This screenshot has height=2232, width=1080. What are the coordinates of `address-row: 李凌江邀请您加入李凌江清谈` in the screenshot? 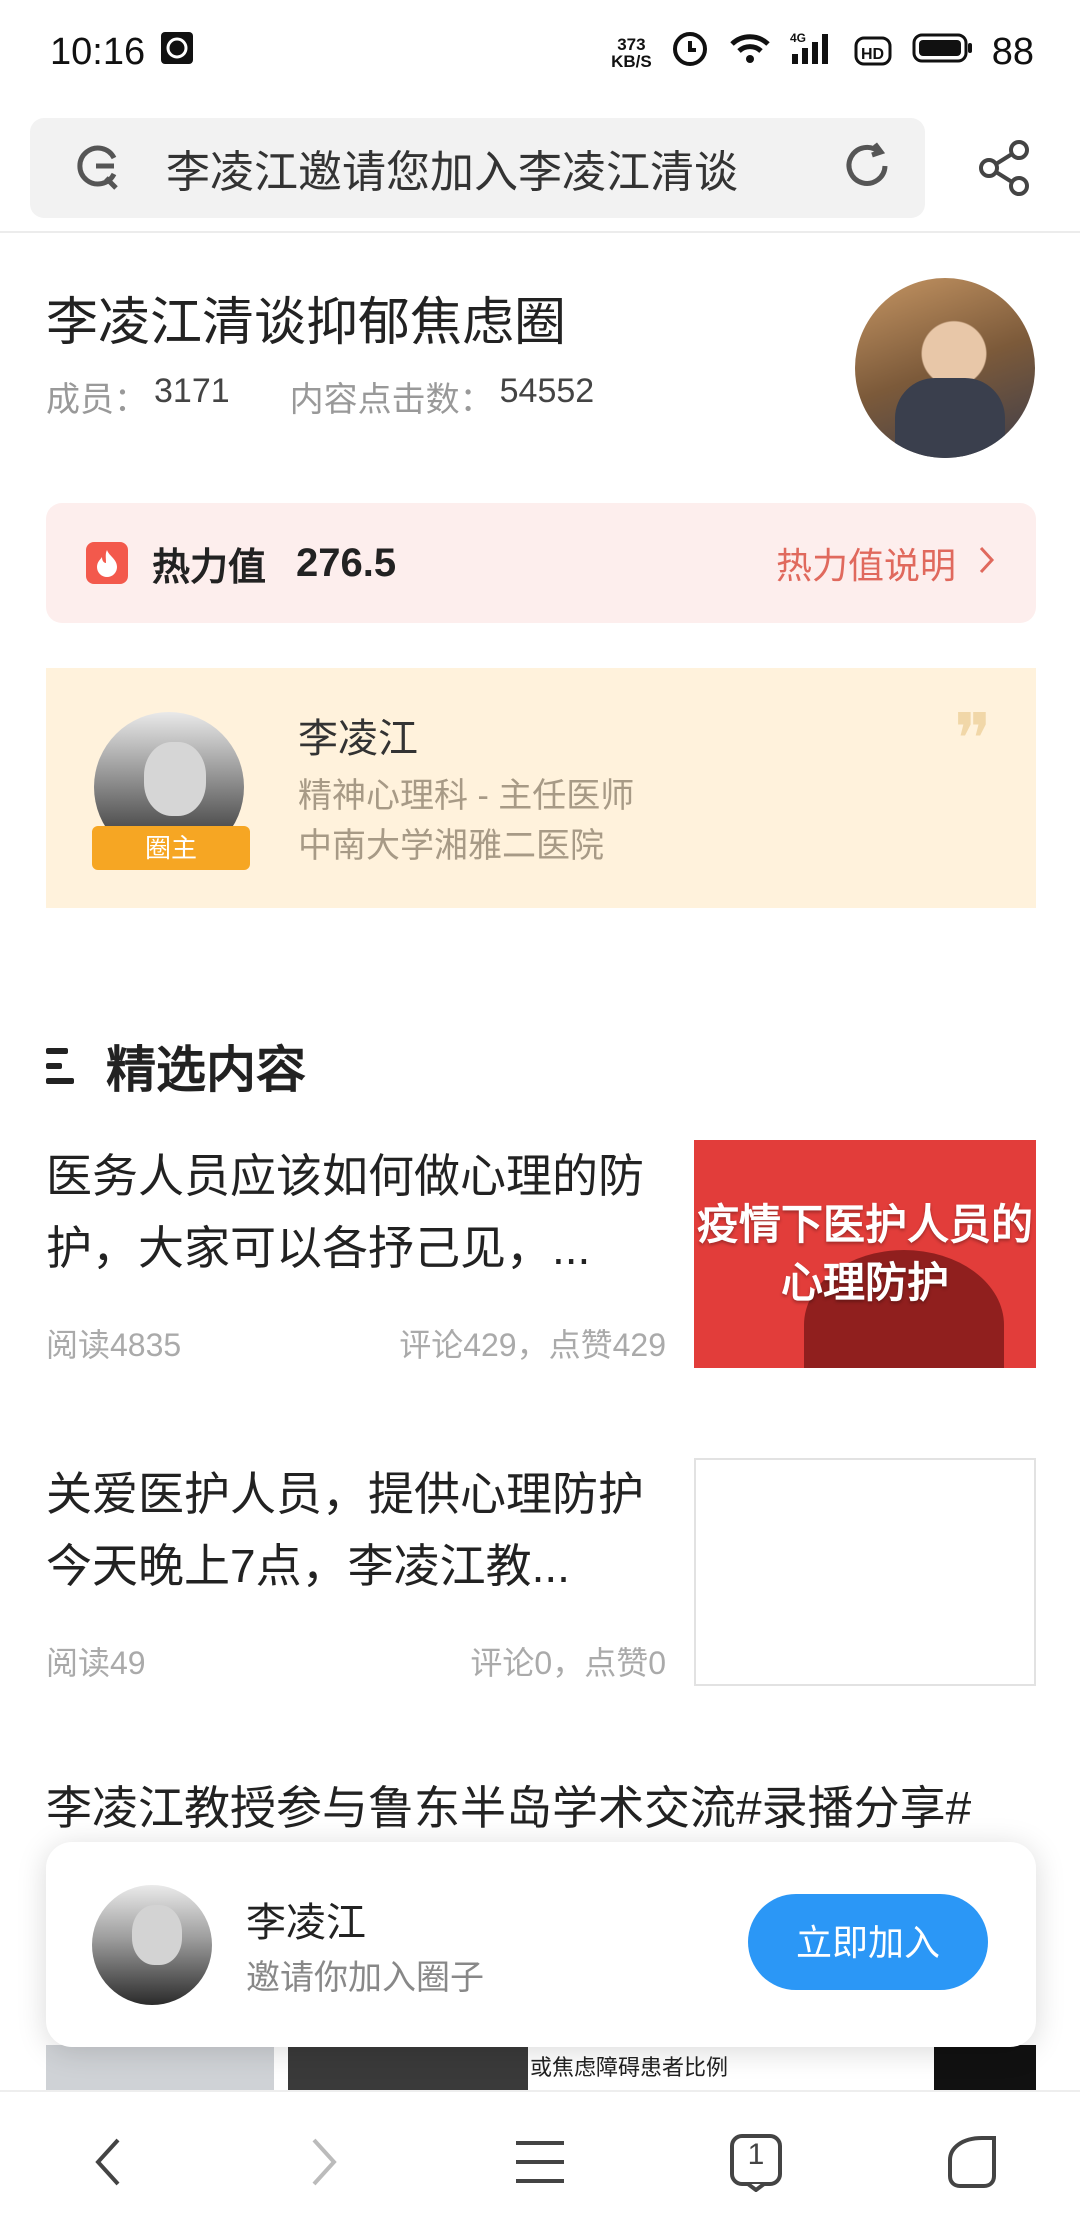 It's located at (540, 168).